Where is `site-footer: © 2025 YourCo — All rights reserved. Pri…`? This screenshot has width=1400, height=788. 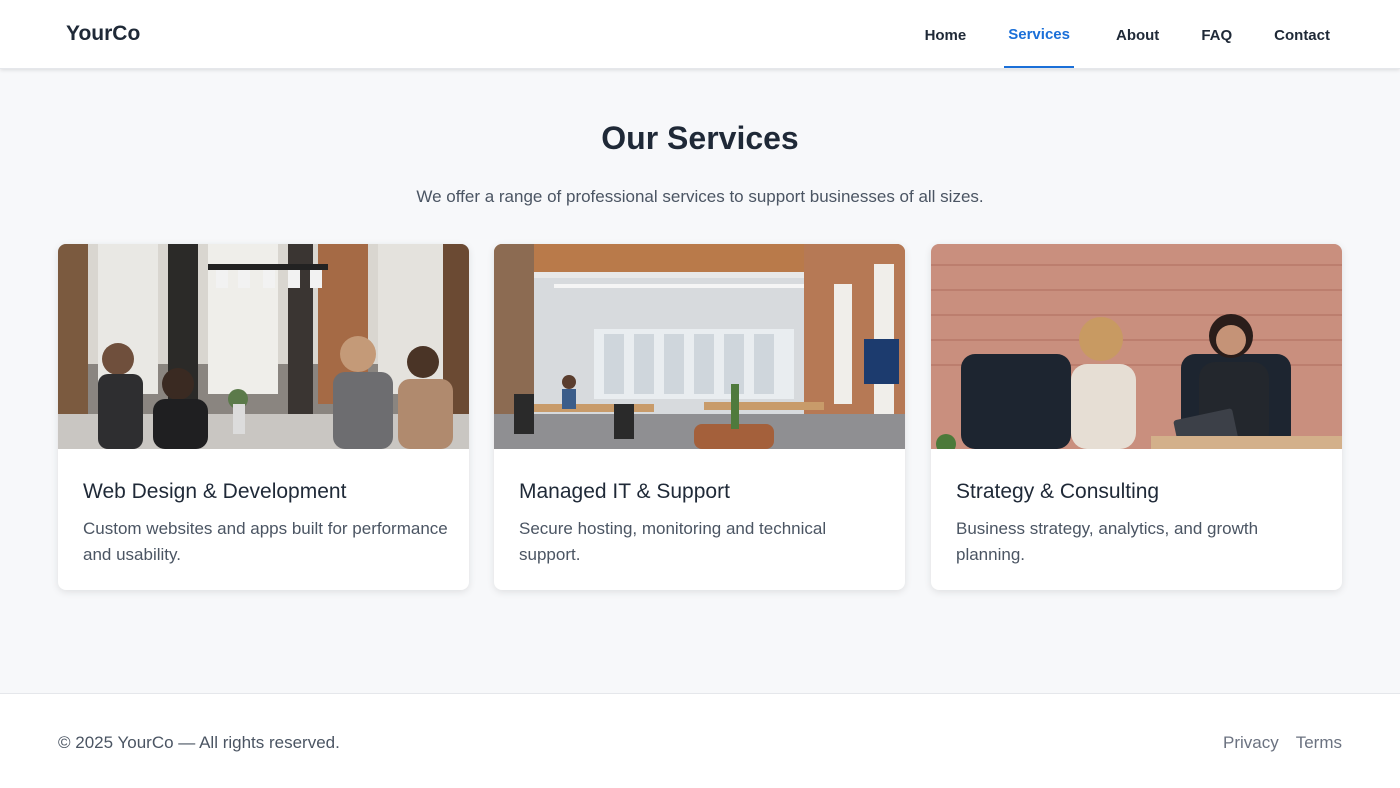 site-footer: © 2025 YourCo — All rights reserved. Pri… is located at coordinates (700, 740).